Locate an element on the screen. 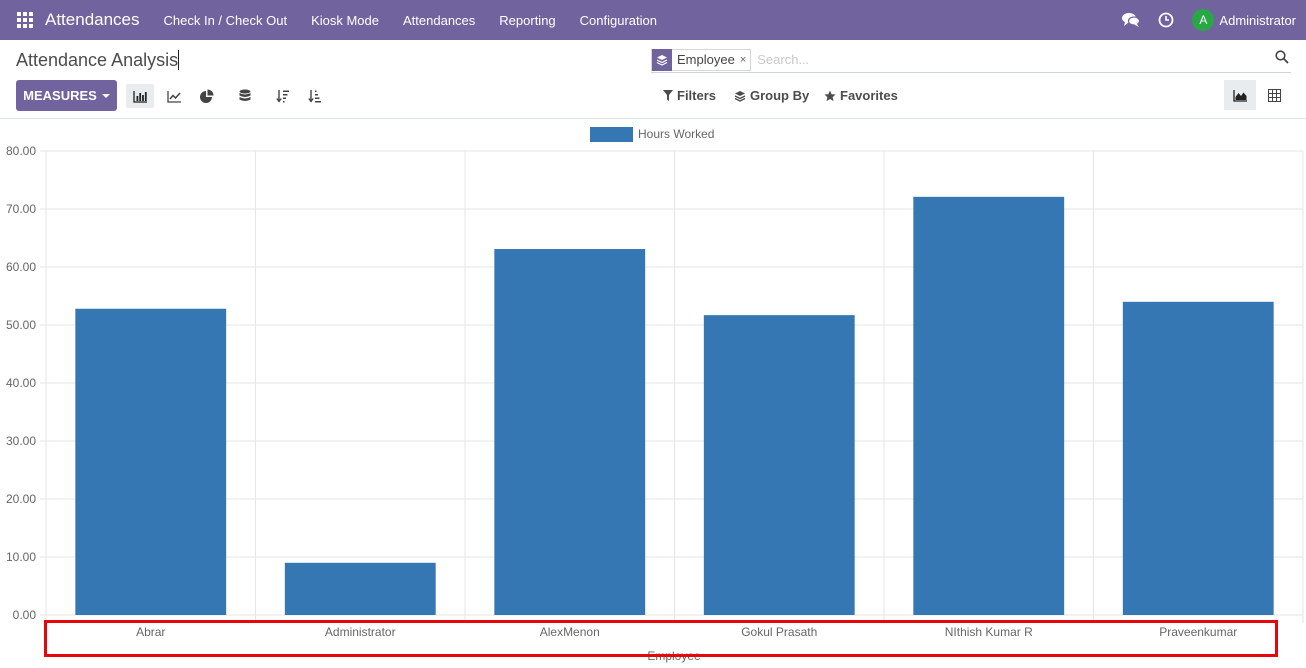 This screenshot has width=1306, height=668. group-by-label: Group By is located at coordinates (780, 95).